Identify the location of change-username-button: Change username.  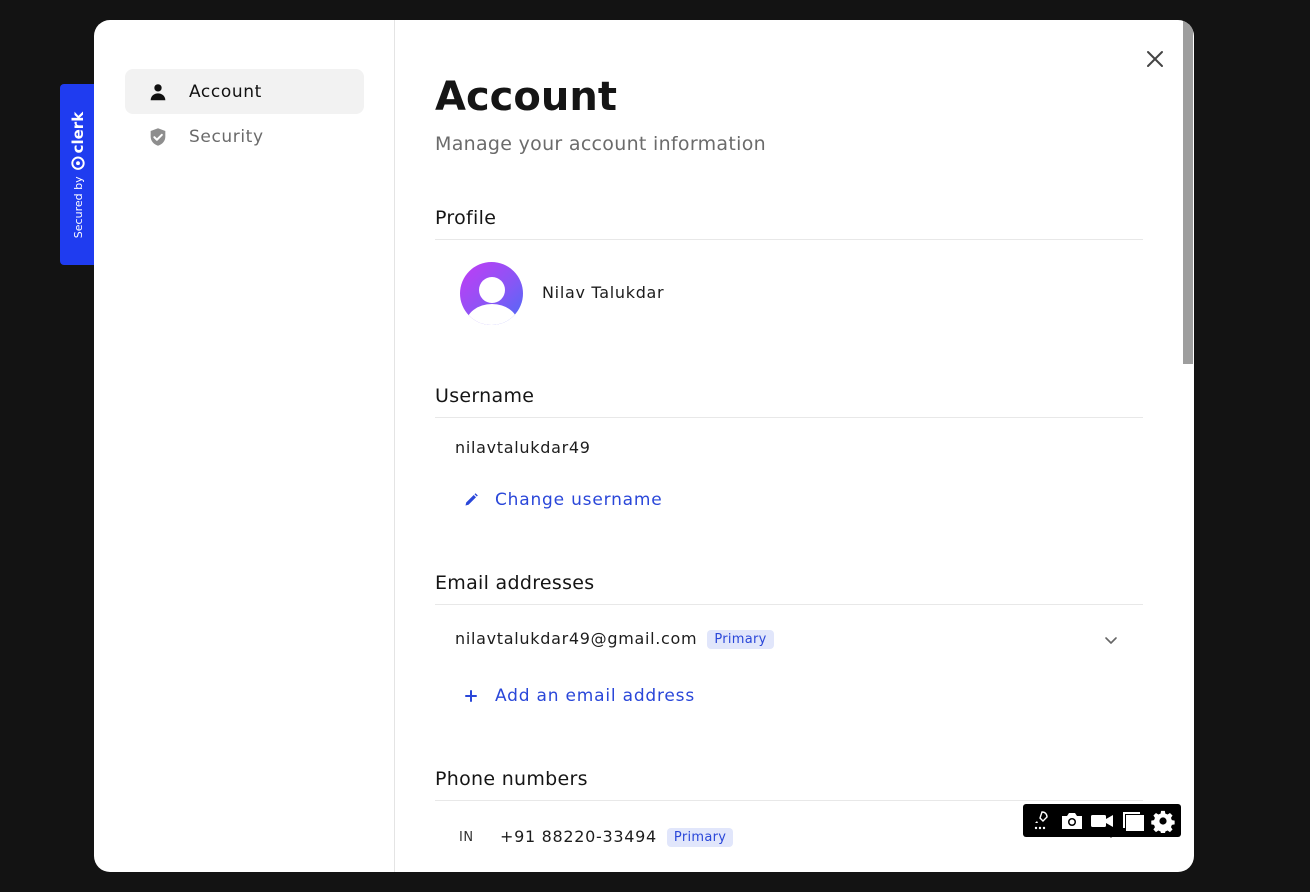
(562, 500).